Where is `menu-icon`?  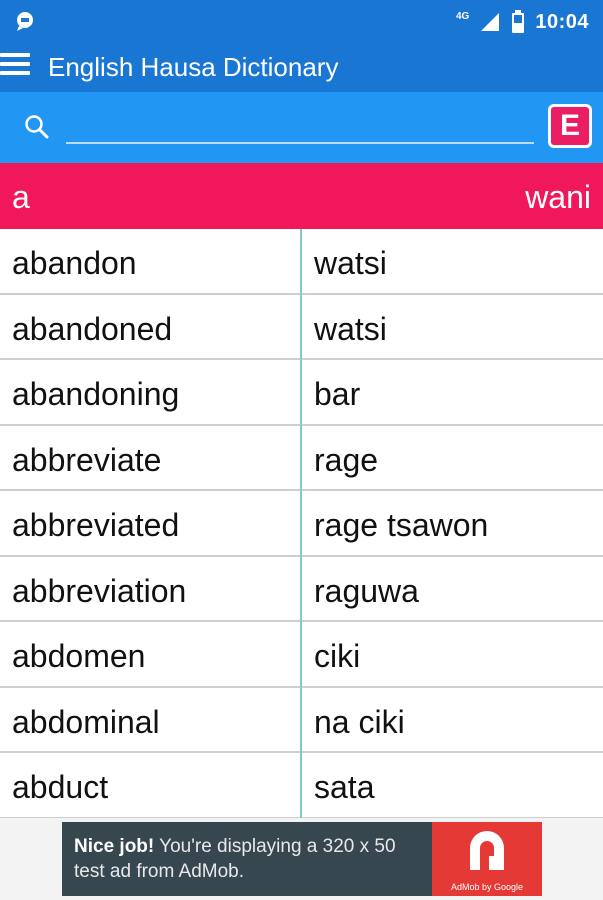
menu-icon is located at coordinates (15, 67).